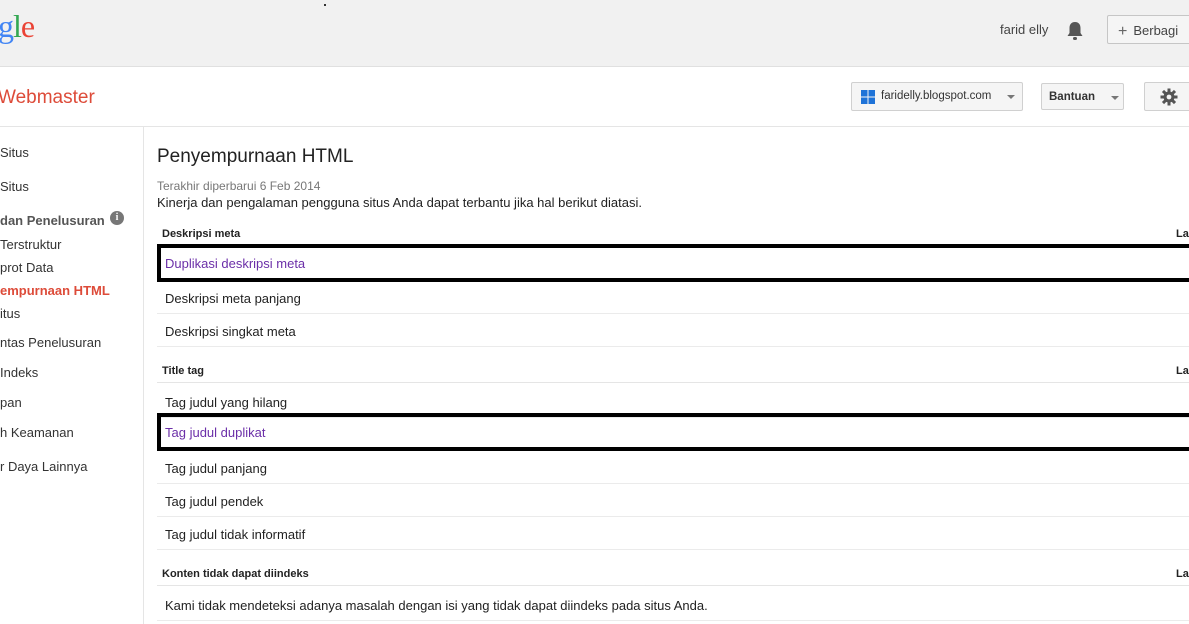 This screenshot has height=624, width=1189. What do you see at coordinates (37, 432) in the screenshot?
I see `sidebar-item-security: h Keamanan` at bounding box center [37, 432].